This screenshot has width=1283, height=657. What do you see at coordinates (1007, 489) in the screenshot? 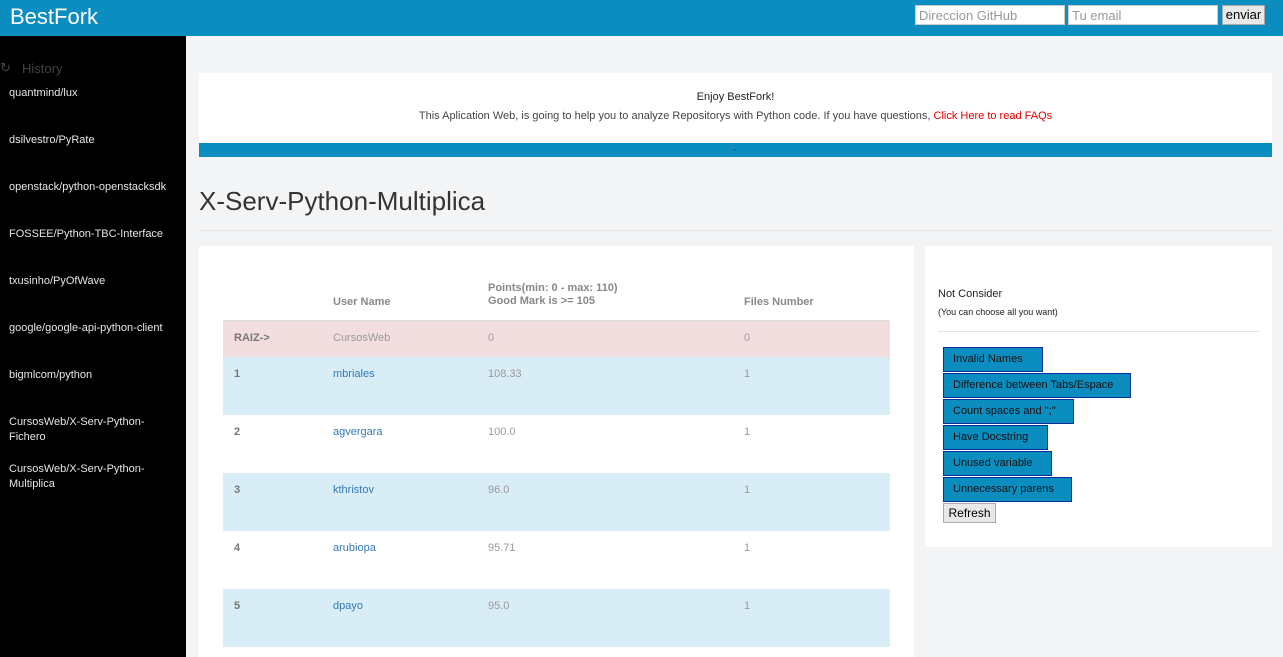
I see `filter-unnecessary-parens-button: Unnecessary parens` at bounding box center [1007, 489].